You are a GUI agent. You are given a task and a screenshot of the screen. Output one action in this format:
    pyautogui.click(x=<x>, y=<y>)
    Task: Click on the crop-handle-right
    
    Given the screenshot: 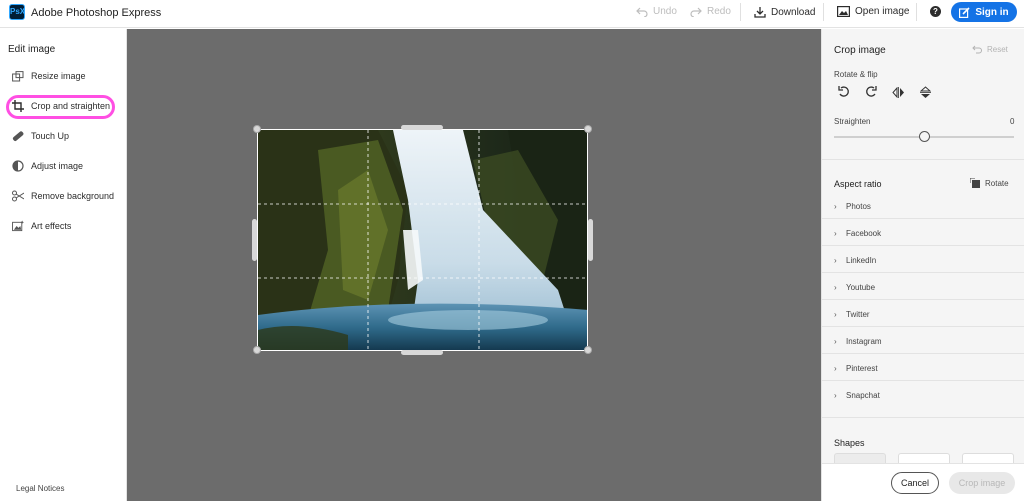 What is the action you would take?
    pyautogui.click(x=590, y=240)
    